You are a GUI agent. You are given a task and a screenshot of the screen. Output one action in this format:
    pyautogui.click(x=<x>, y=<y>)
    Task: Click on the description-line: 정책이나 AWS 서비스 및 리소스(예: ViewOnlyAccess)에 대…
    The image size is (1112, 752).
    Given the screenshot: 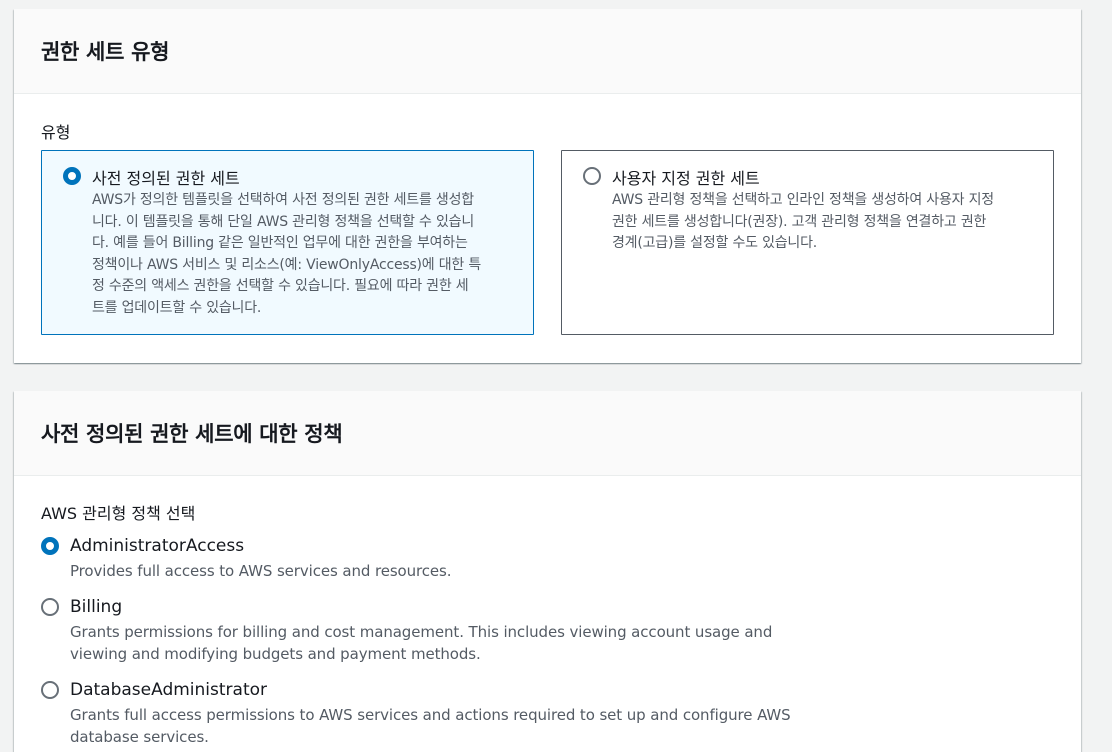 What is the action you would take?
    pyautogui.click(x=287, y=264)
    